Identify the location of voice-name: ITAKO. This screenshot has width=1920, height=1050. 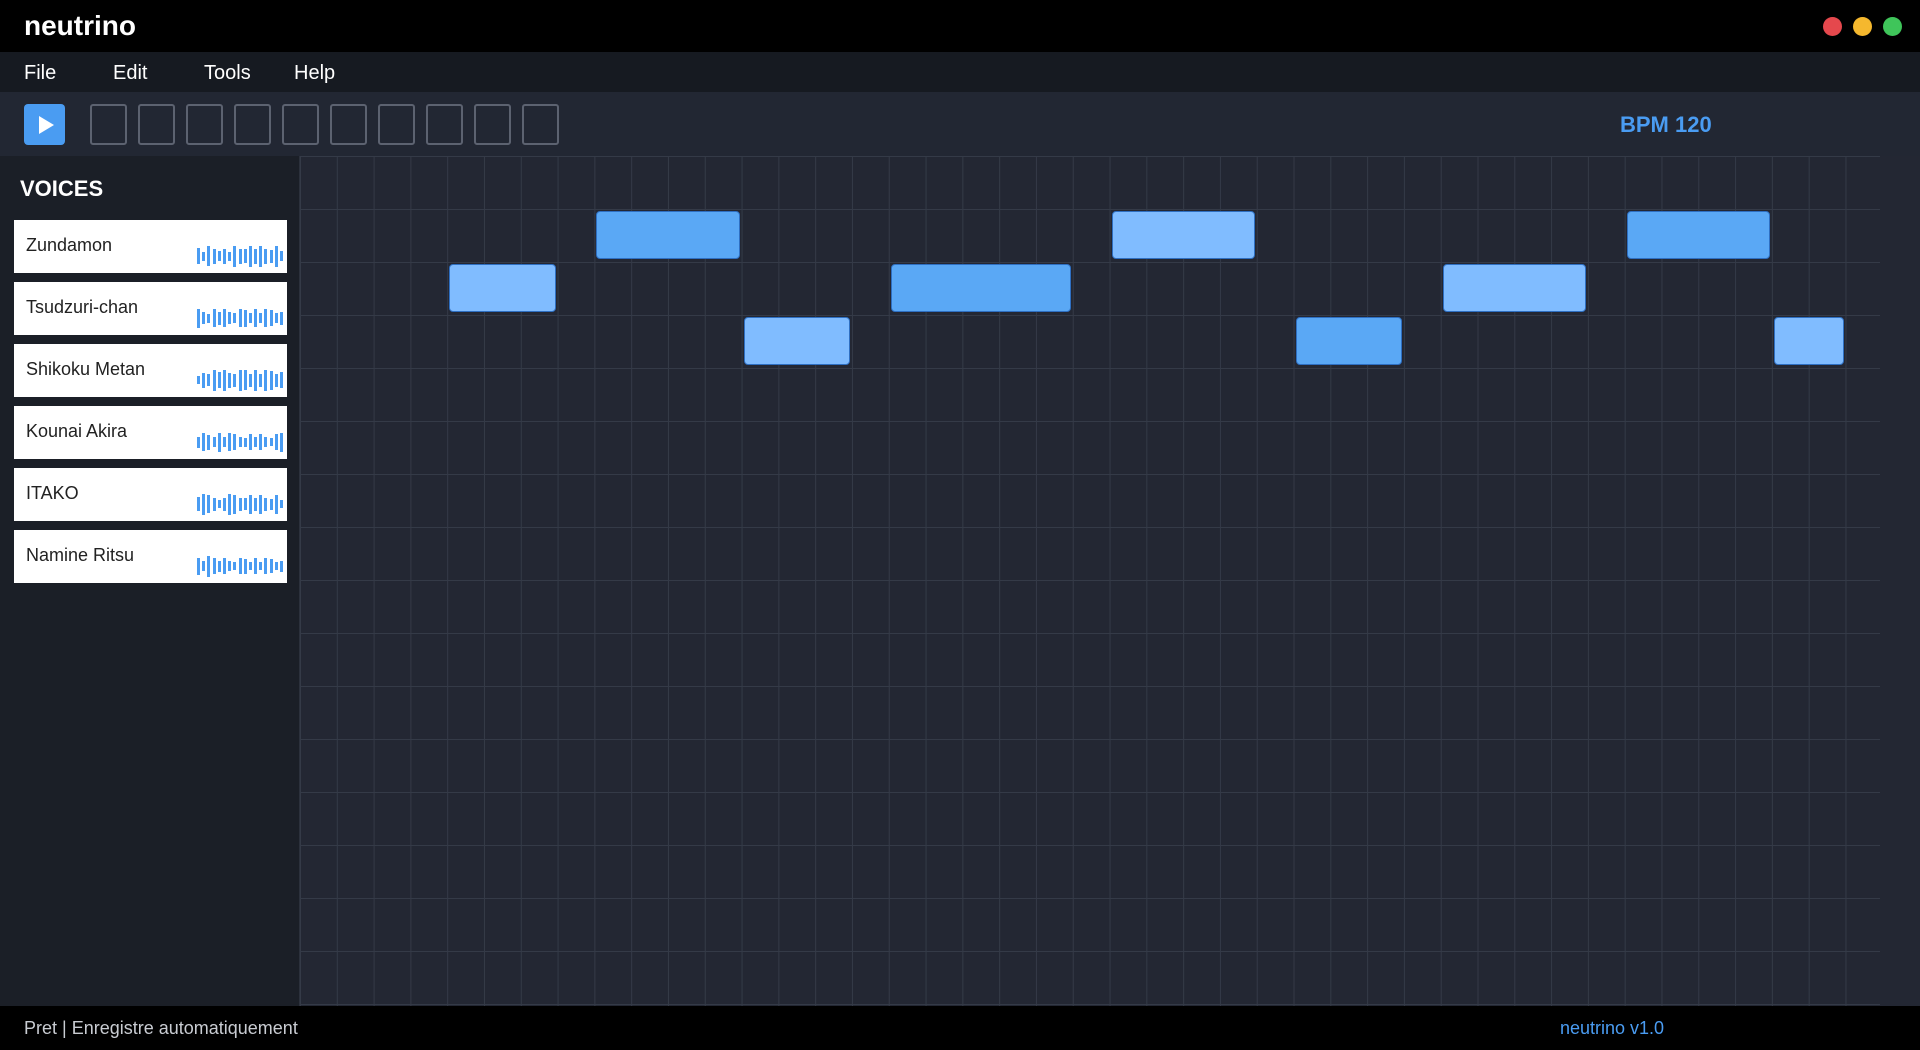
(52, 493).